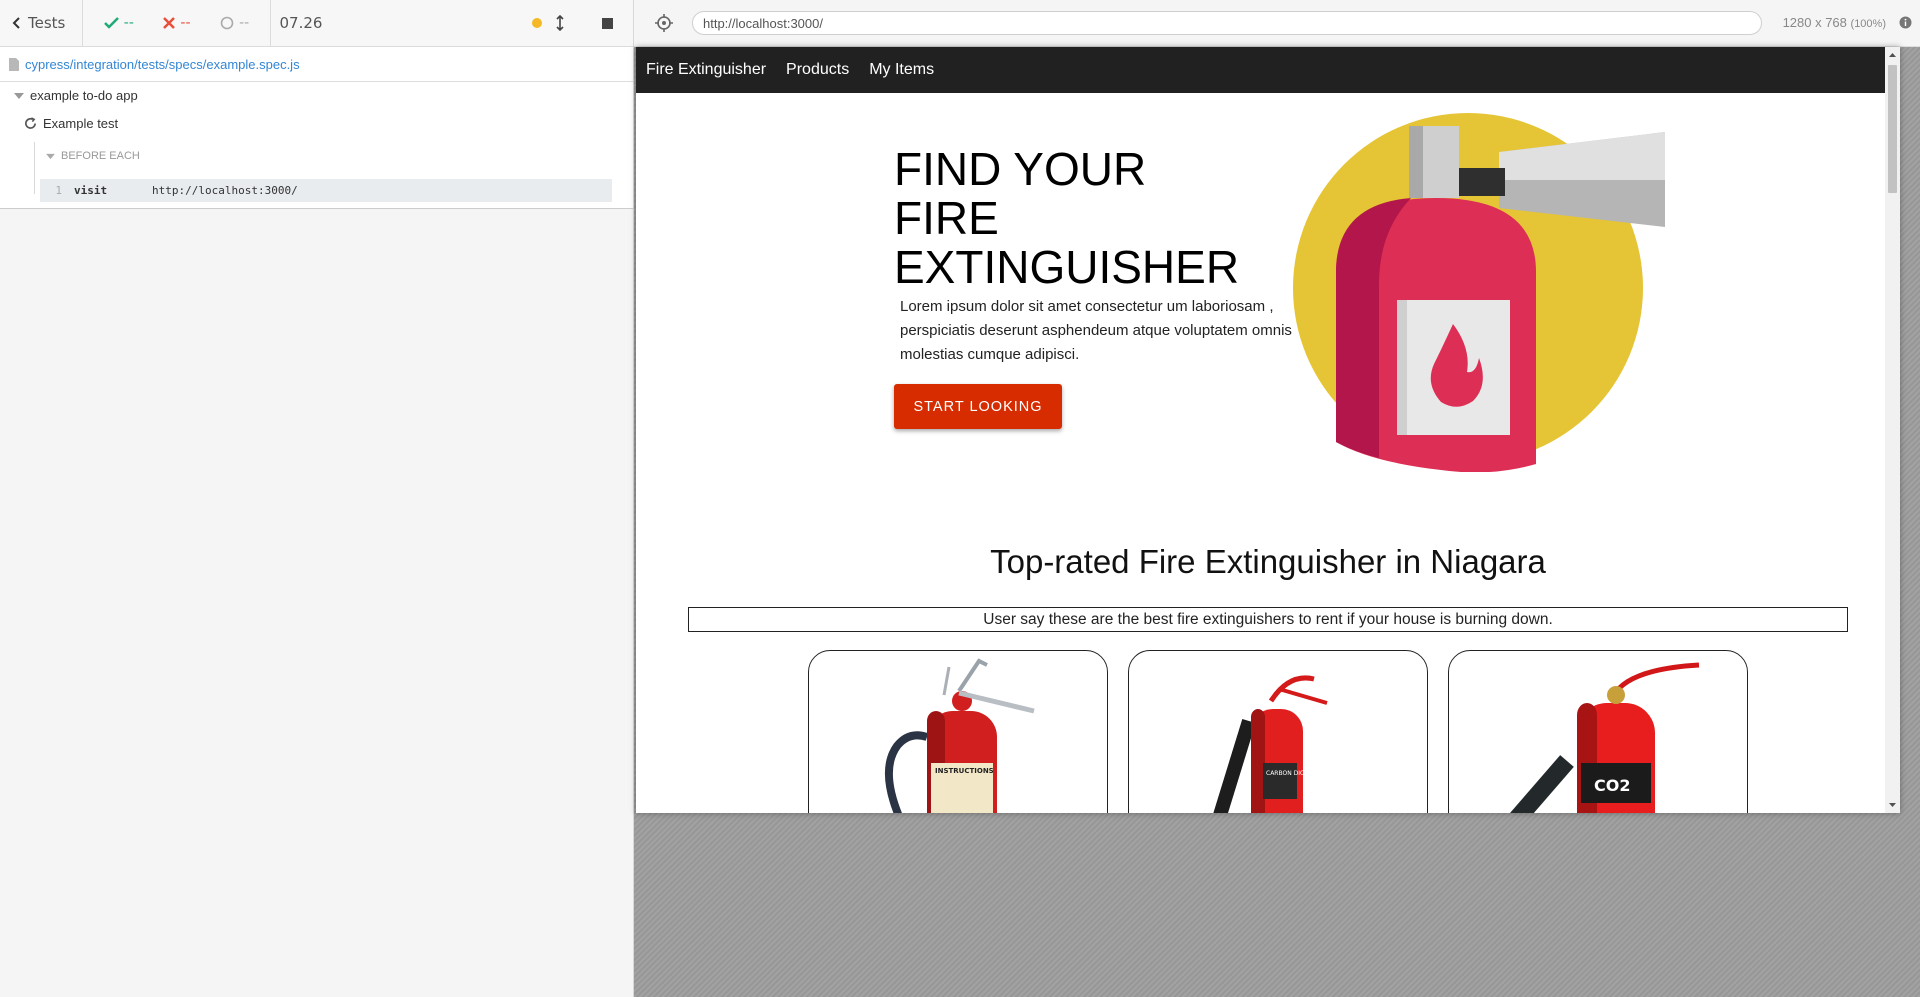  What do you see at coordinates (81, 123) in the screenshot?
I see `test-title: Example test` at bounding box center [81, 123].